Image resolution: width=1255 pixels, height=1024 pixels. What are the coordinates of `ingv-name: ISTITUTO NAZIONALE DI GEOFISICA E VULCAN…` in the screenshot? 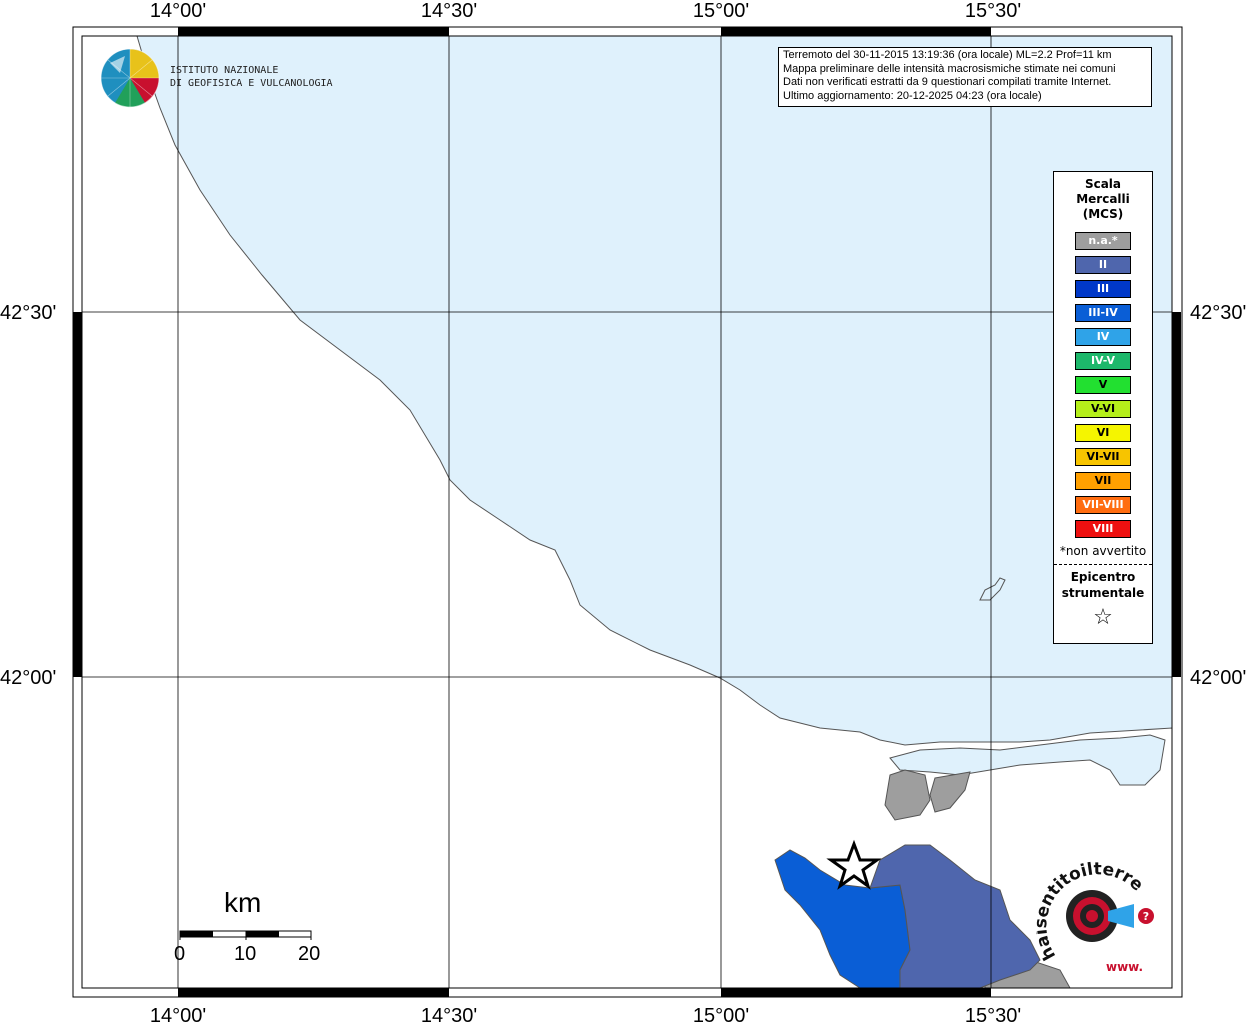 It's located at (251, 77).